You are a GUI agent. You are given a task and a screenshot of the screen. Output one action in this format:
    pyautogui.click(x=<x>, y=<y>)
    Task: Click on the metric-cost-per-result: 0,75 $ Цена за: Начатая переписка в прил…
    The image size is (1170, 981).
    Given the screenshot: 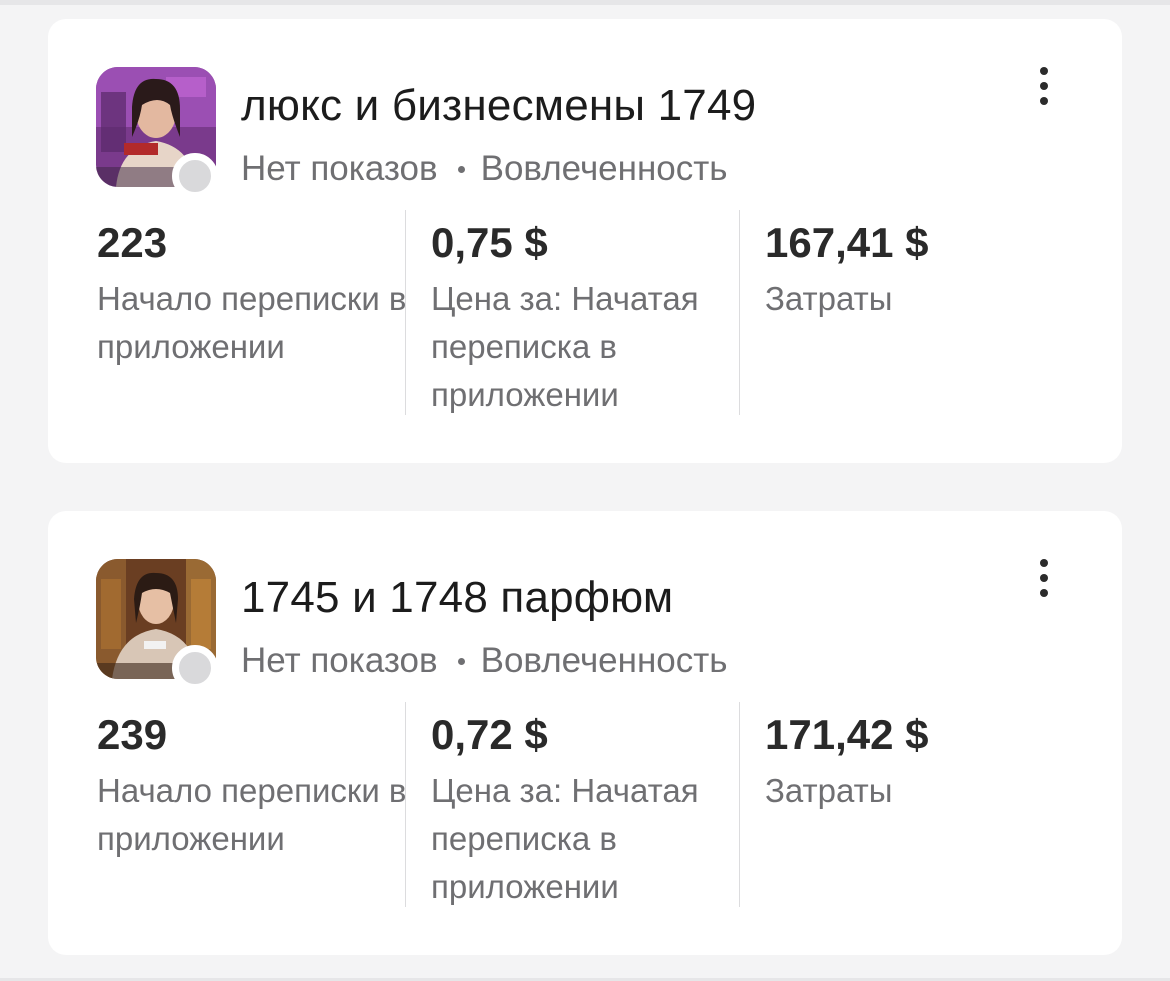 What is the action you would take?
    pyautogui.click(x=581, y=315)
    